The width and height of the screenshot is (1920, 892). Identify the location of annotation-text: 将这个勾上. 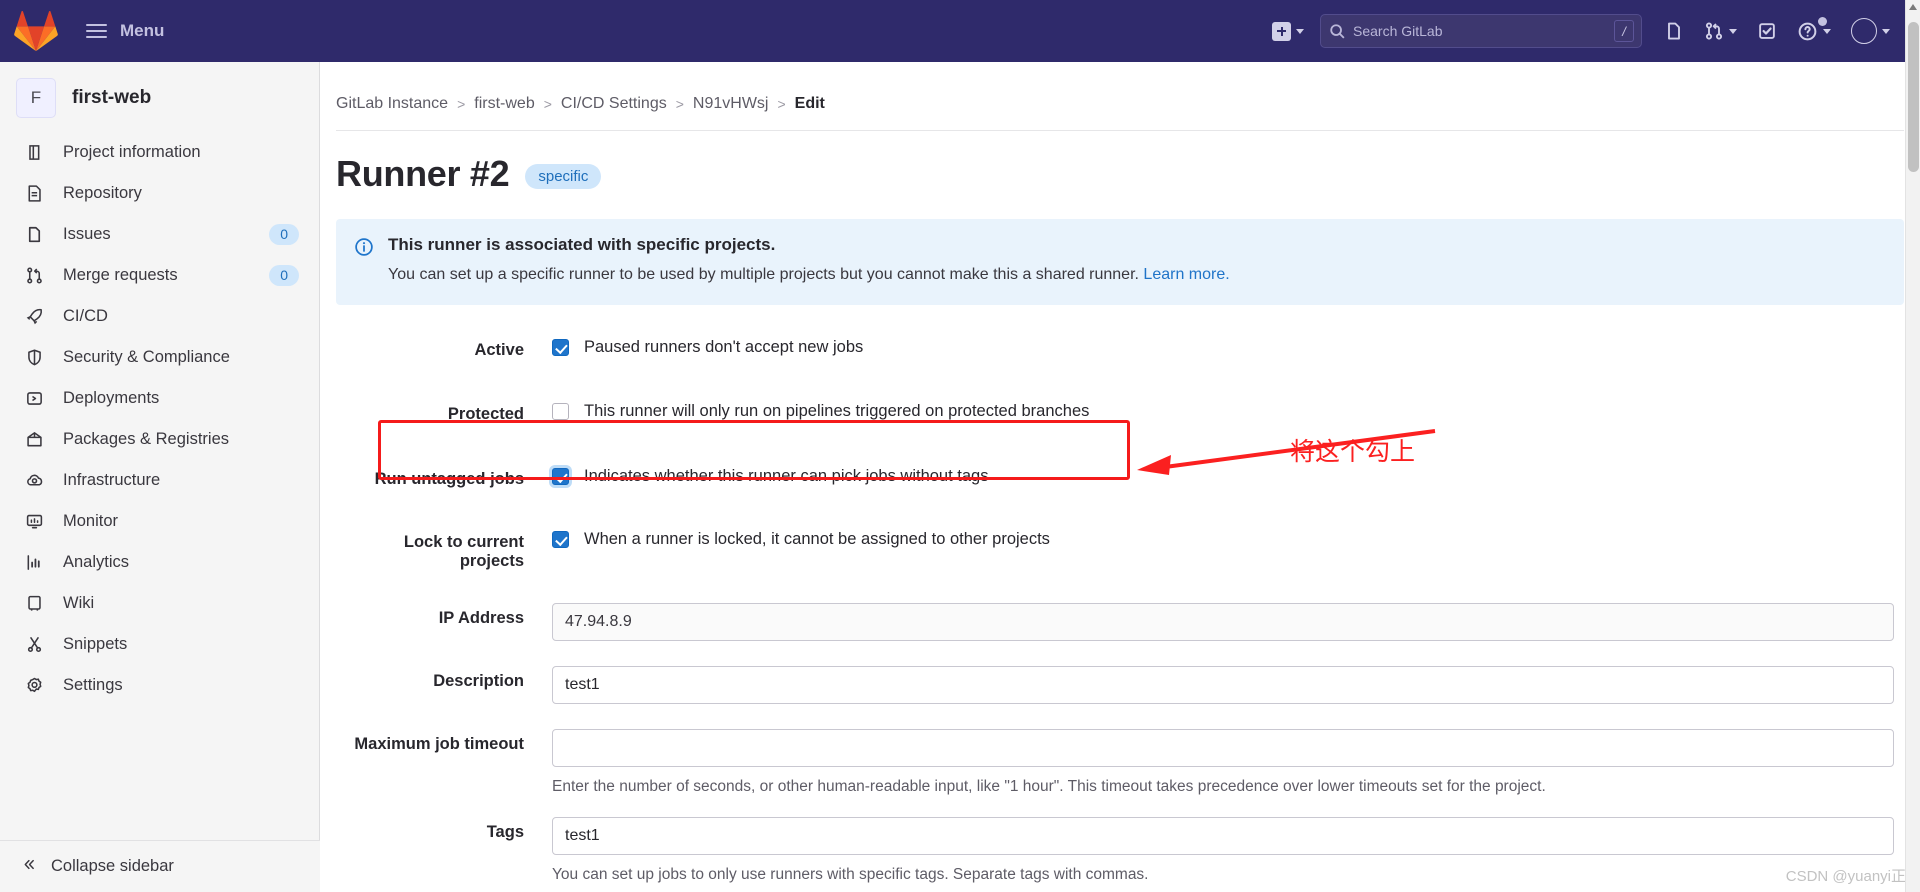
(1353, 451).